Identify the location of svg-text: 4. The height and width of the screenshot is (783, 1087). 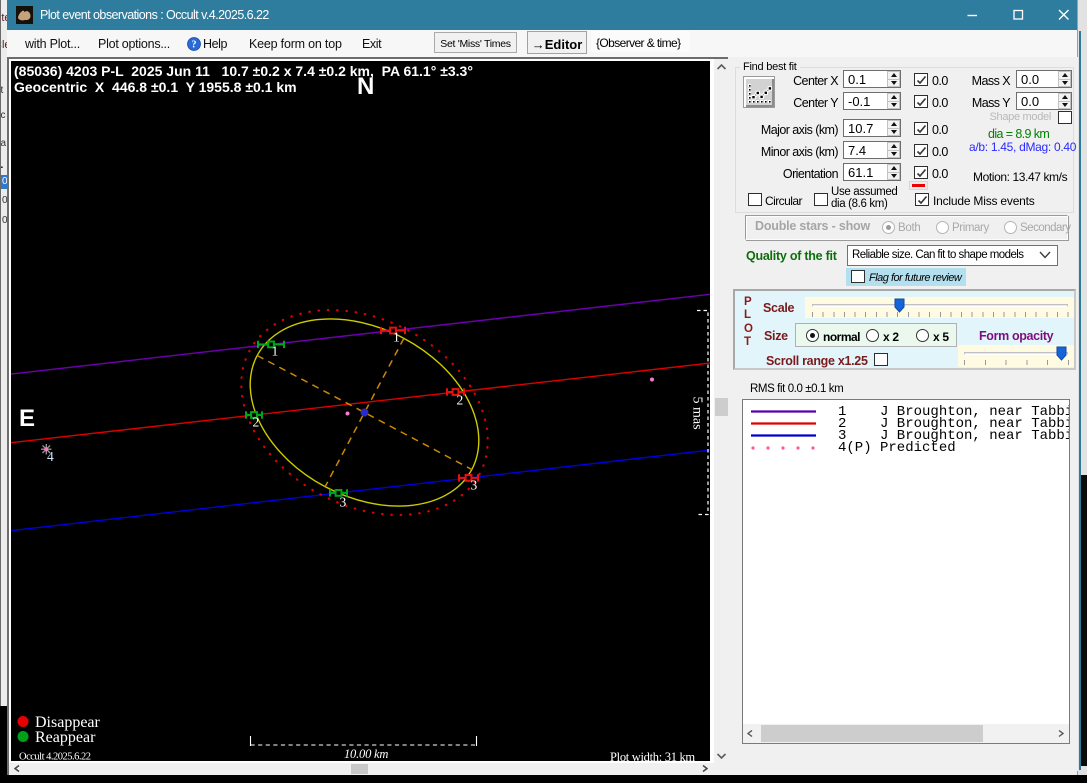
(50, 456).